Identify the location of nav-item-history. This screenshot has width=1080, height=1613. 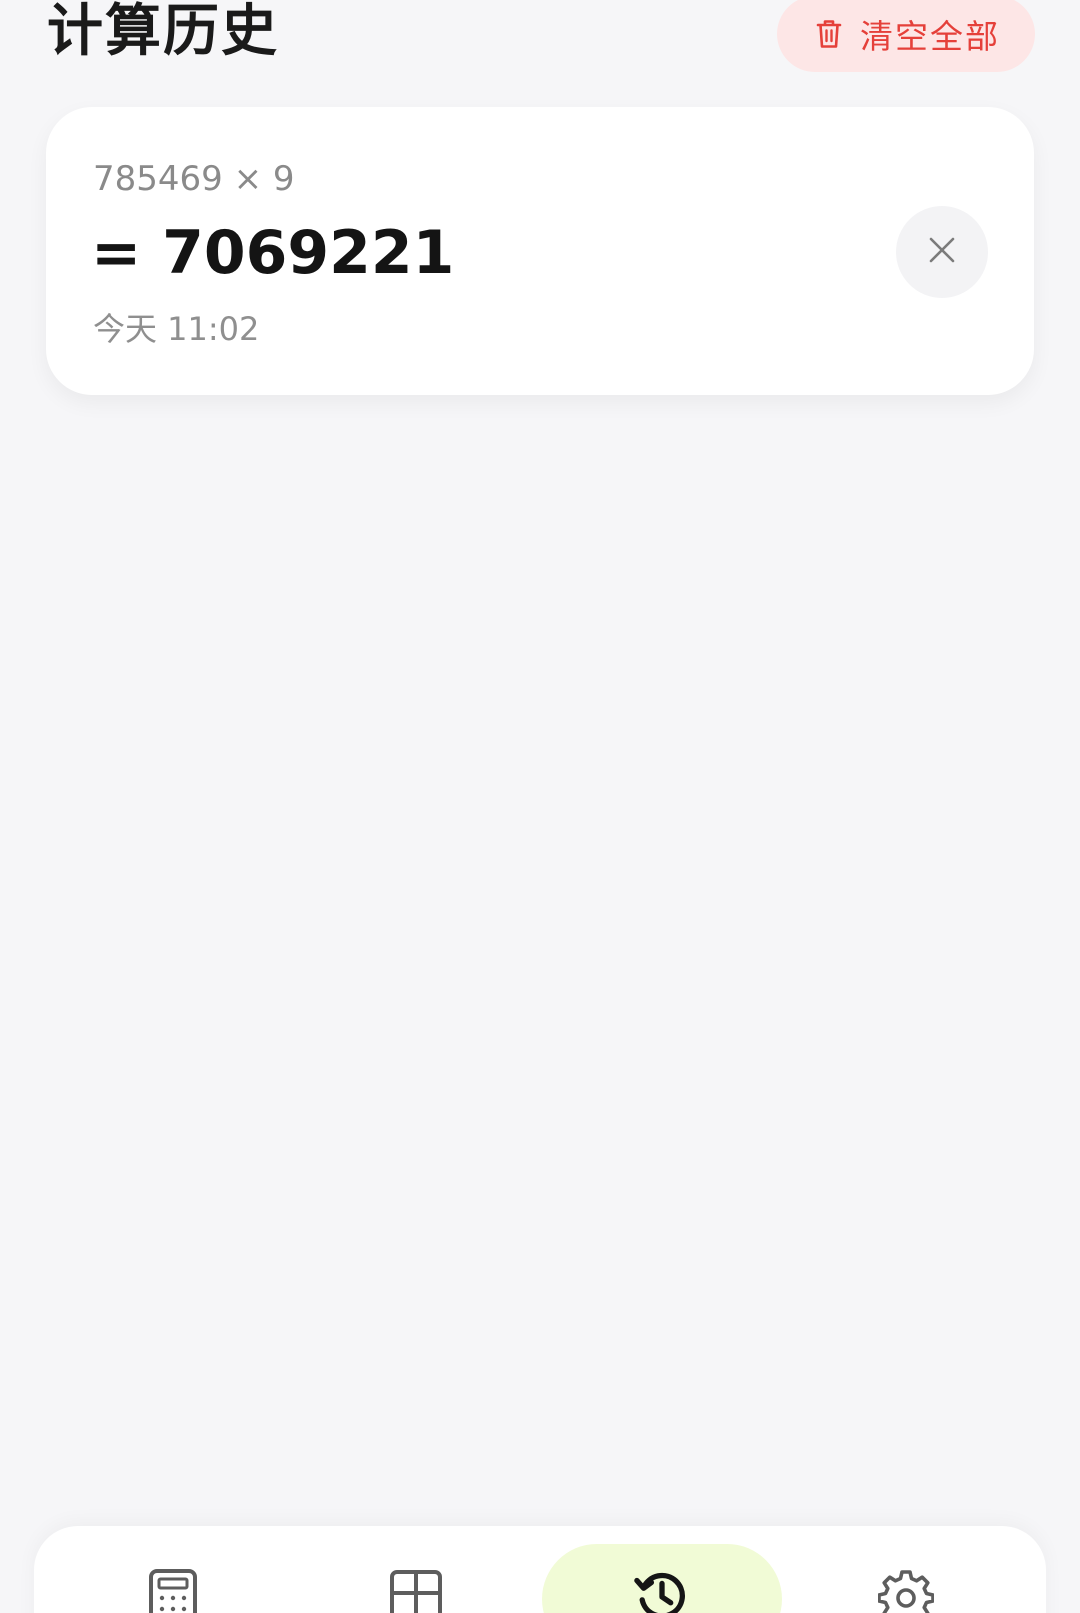
(662, 1569).